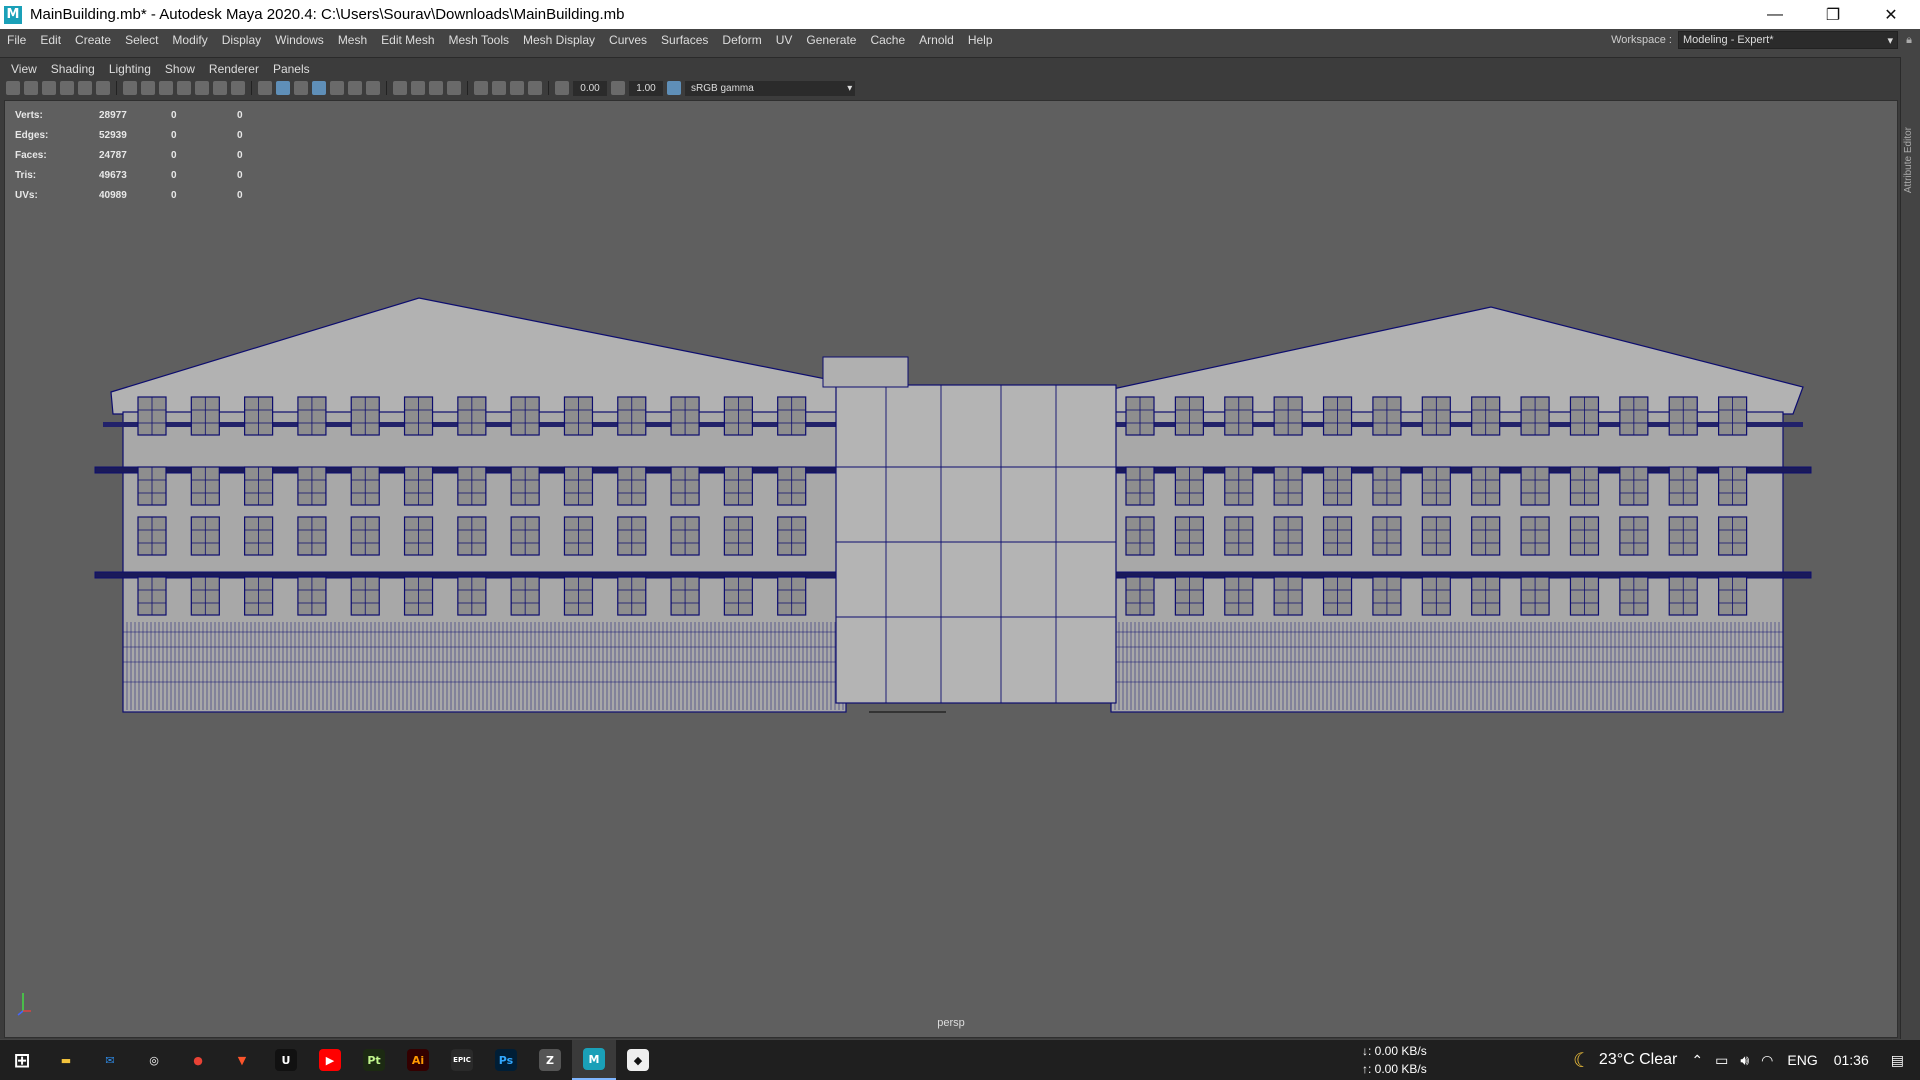 This screenshot has width=1920, height=1080. I want to click on exposure-field: 0.00, so click(590, 88).